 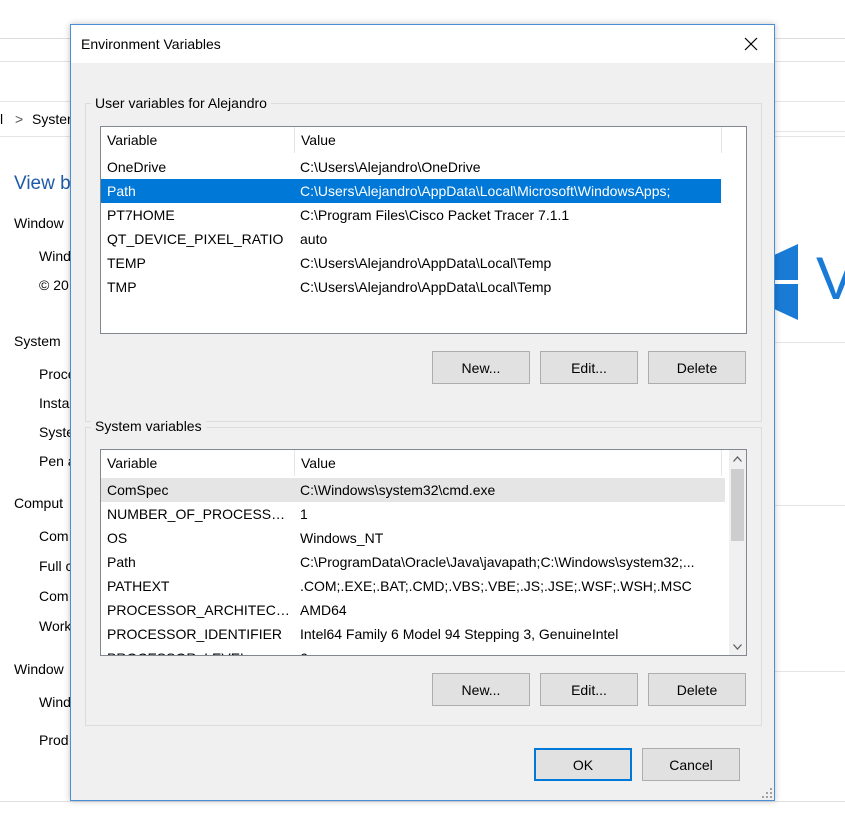 What do you see at coordinates (767, 793) in the screenshot?
I see `resize-grip-icon` at bounding box center [767, 793].